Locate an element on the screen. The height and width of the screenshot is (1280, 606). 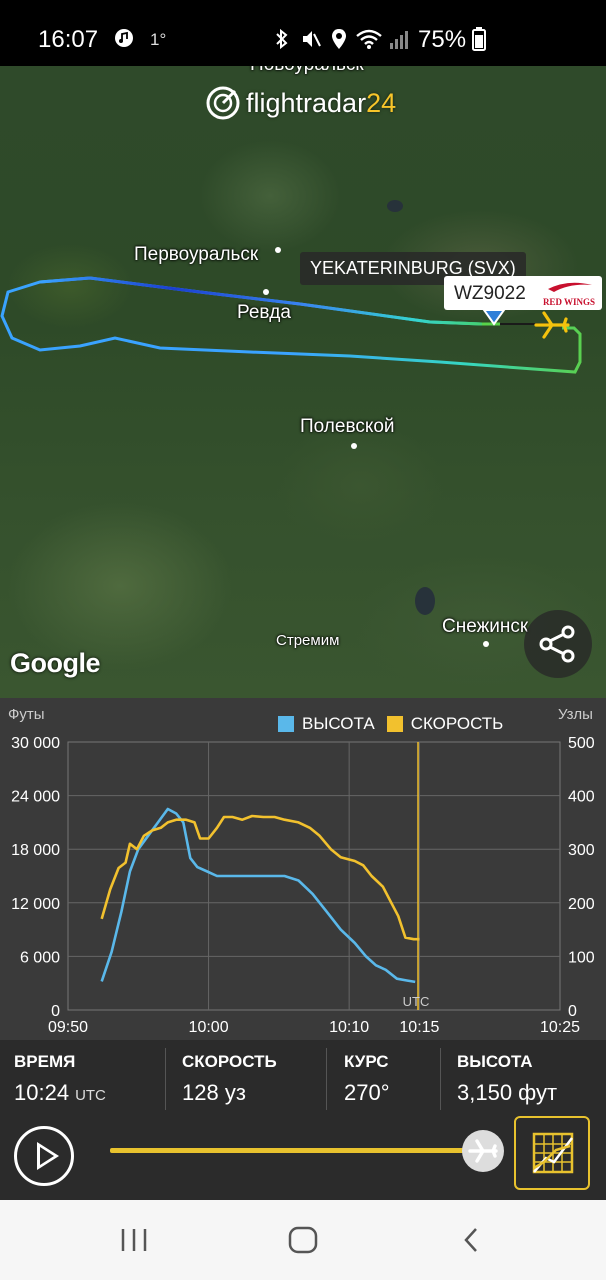
svg-text: RED WINGS is located at coordinates (569, 302).